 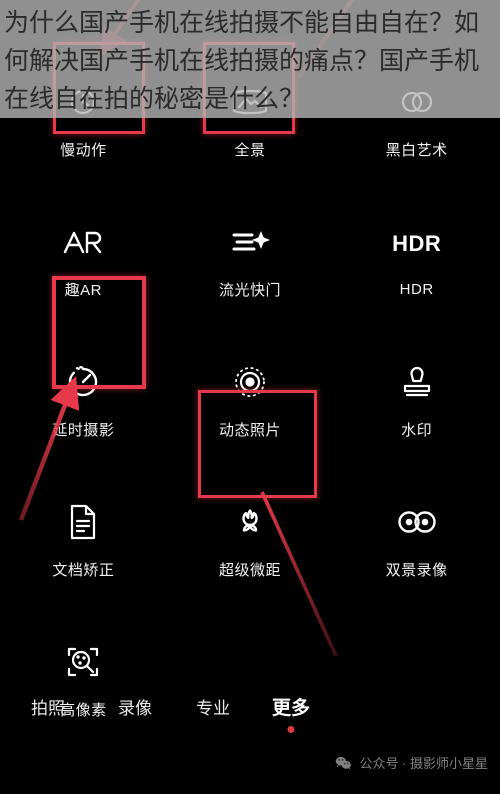 What do you see at coordinates (417, 522) in the screenshot?
I see `dual-view-icon` at bounding box center [417, 522].